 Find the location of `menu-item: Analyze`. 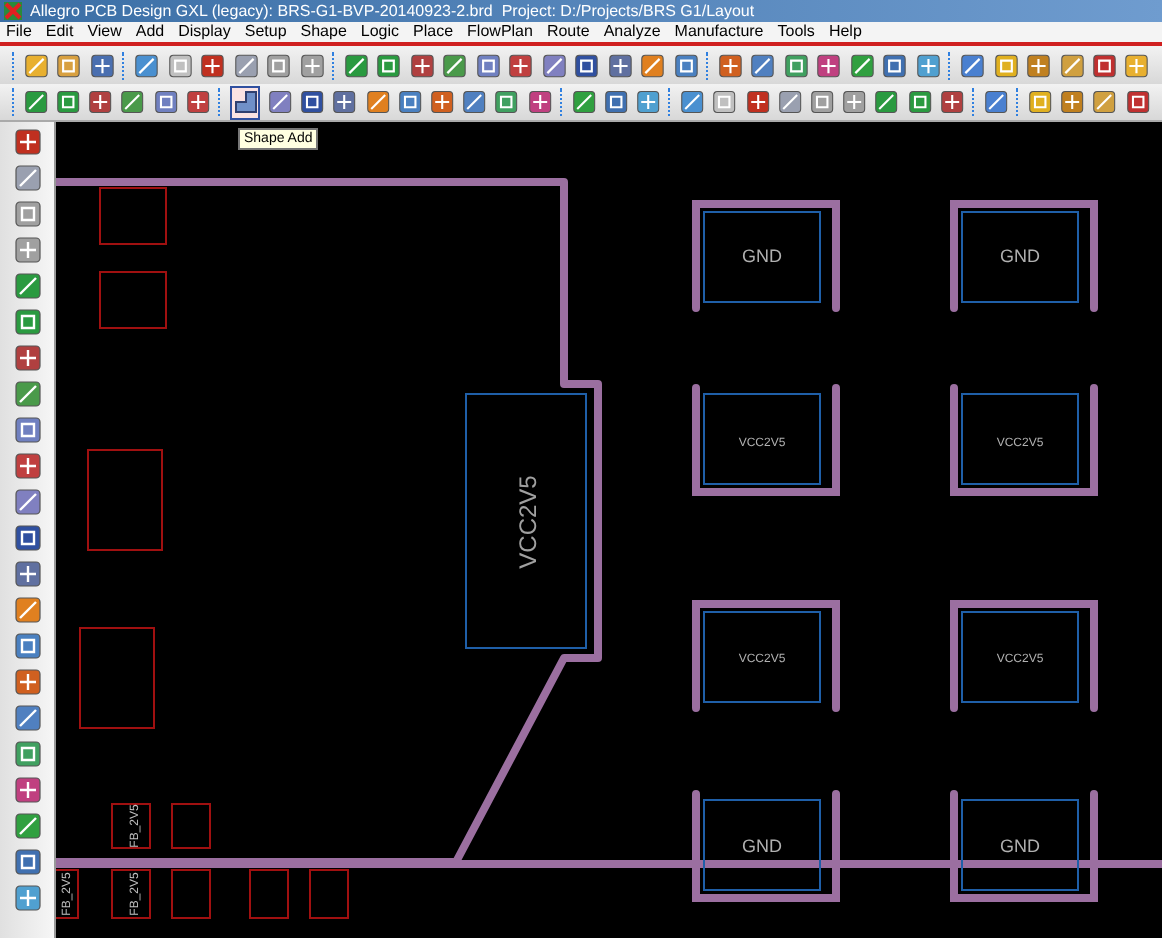

menu-item: Analyze is located at coordinates (632, 32).